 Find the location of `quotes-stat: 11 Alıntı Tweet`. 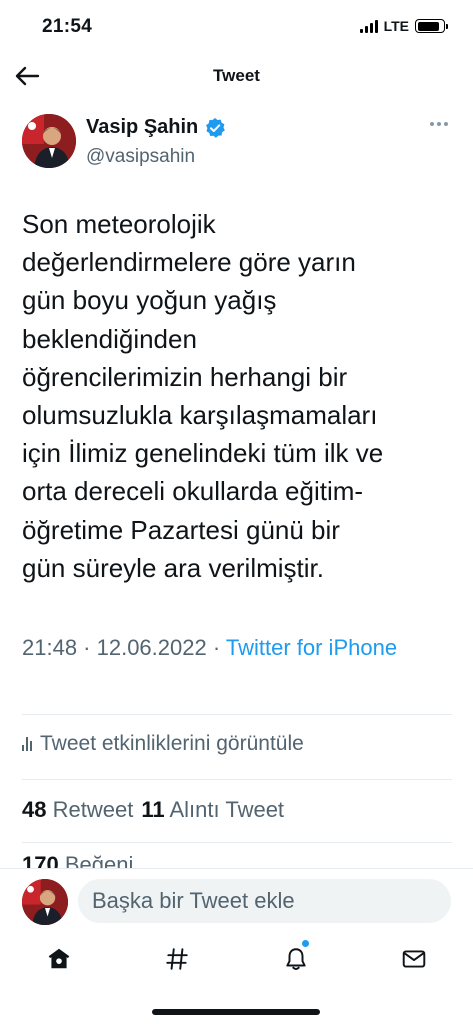

quotes-stat: 11 Alıntı Tweet is located at coordinates (212, 810).